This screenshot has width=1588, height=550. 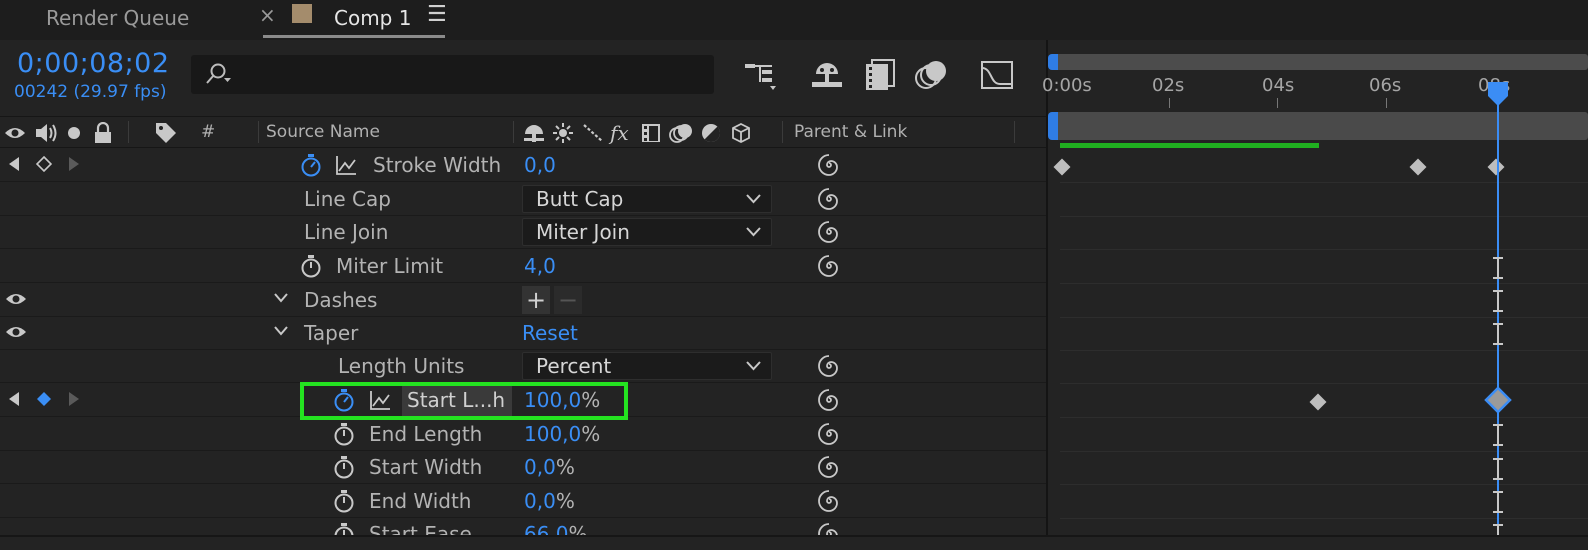 What do you see at coordinates (647, 232) in the screenshot?
I see `line-join-select: Miter Join` at bounding box center [647, 232].